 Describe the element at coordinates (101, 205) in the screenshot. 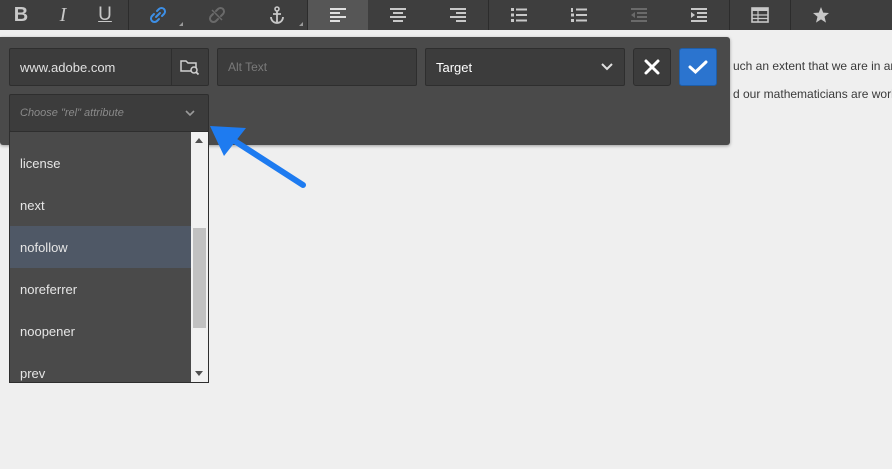

I see `rel-option-next: next` at that location.